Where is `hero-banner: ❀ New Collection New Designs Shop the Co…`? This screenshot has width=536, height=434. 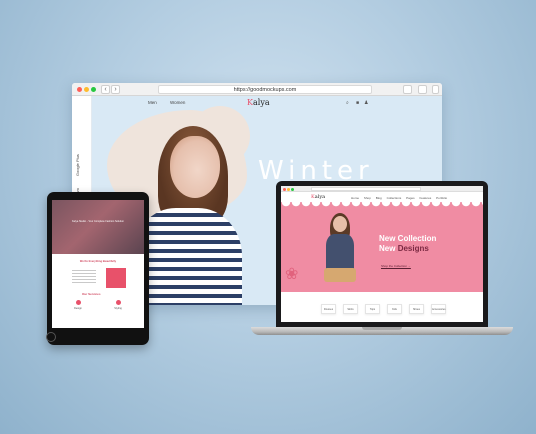 hero-banner: ❀ New Collection New Designs Shop the Co… is located at coordinates (382, 247).